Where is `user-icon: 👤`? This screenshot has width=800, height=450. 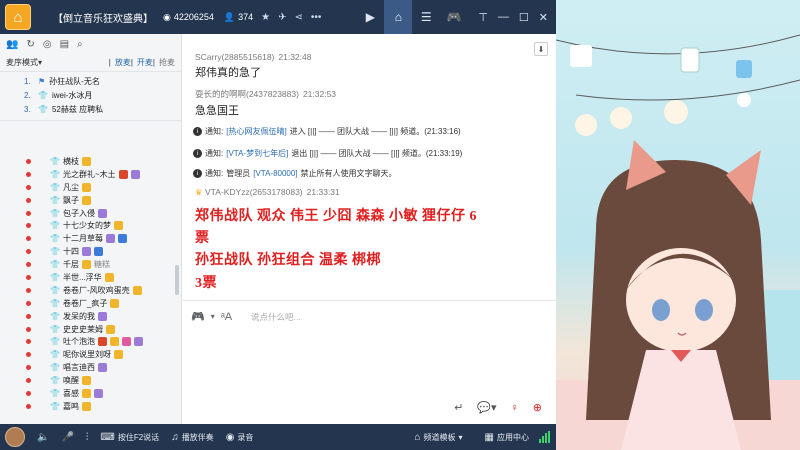 user-icon: 👤 is located at coordinates (229, 16).